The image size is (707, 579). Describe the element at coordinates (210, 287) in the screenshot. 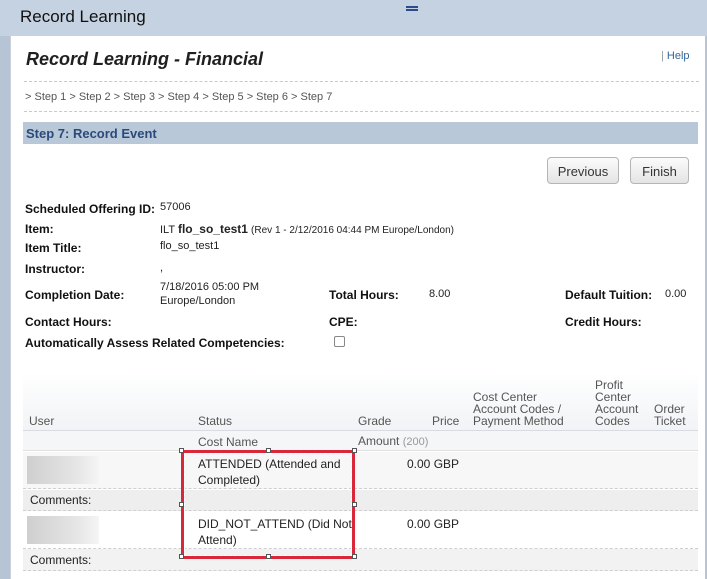

I see `completion-date-line1: 7/18/2016 05:00 PM` at that location.